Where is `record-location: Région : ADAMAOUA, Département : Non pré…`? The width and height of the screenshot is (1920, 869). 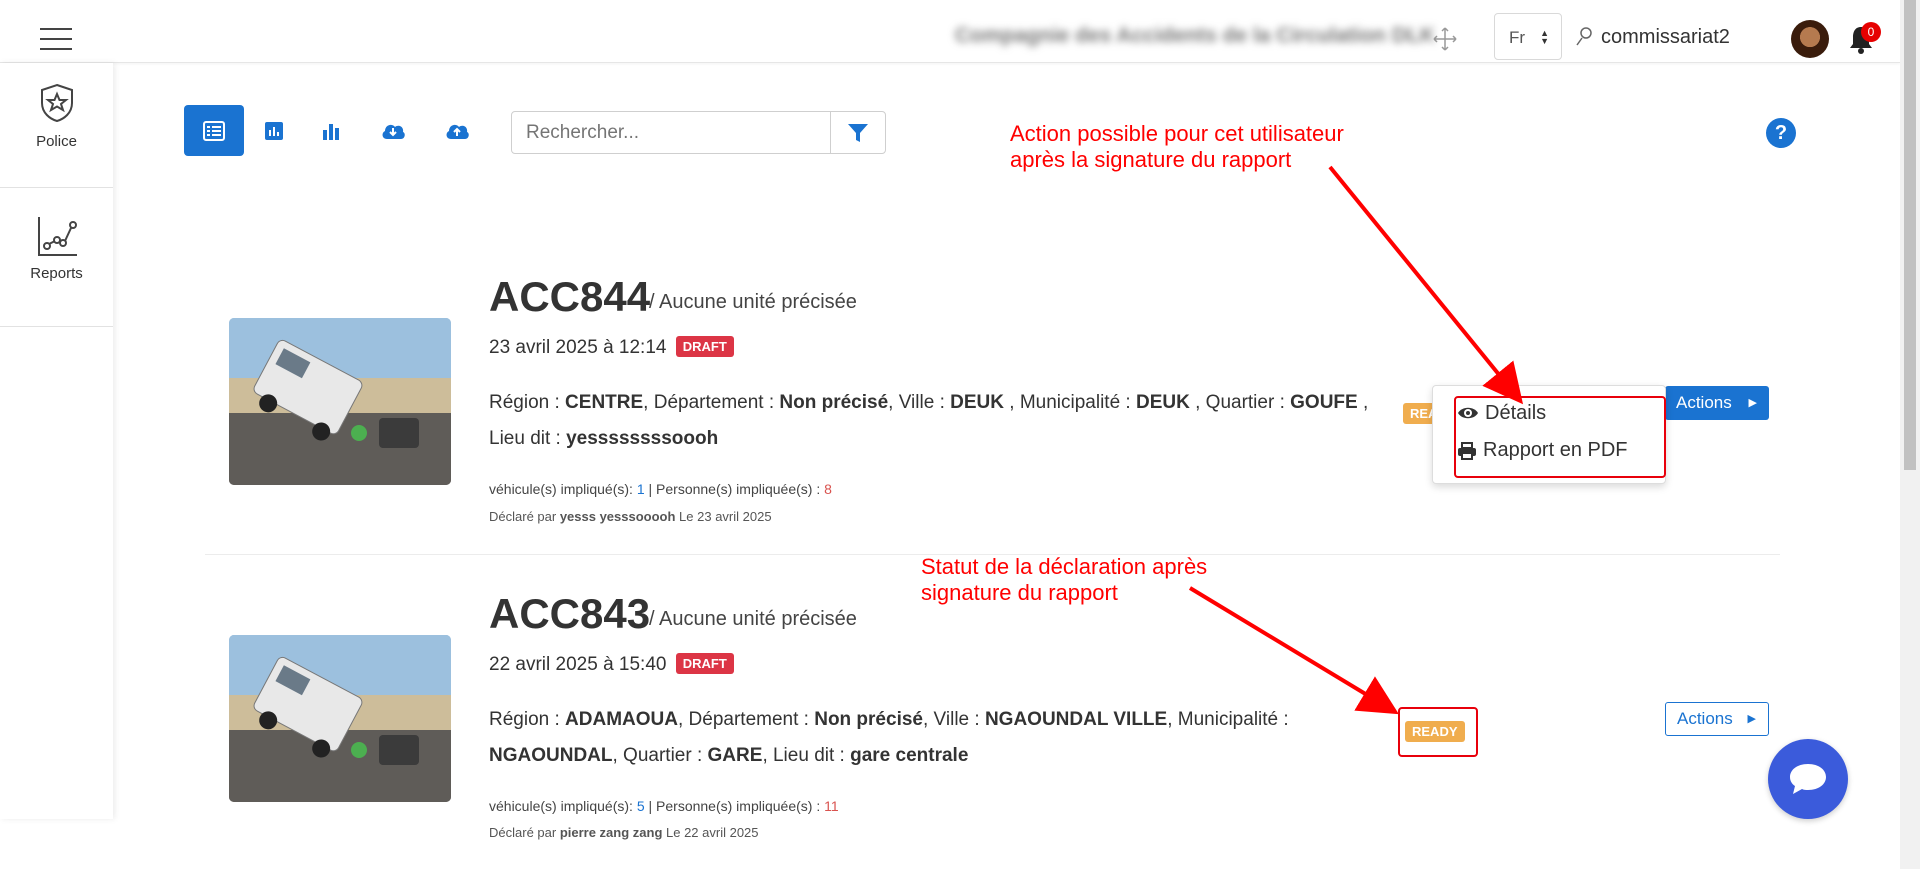 record-location: Région : ADAMAOUA, Département : Non pré… is located at coordinates (934, 738).